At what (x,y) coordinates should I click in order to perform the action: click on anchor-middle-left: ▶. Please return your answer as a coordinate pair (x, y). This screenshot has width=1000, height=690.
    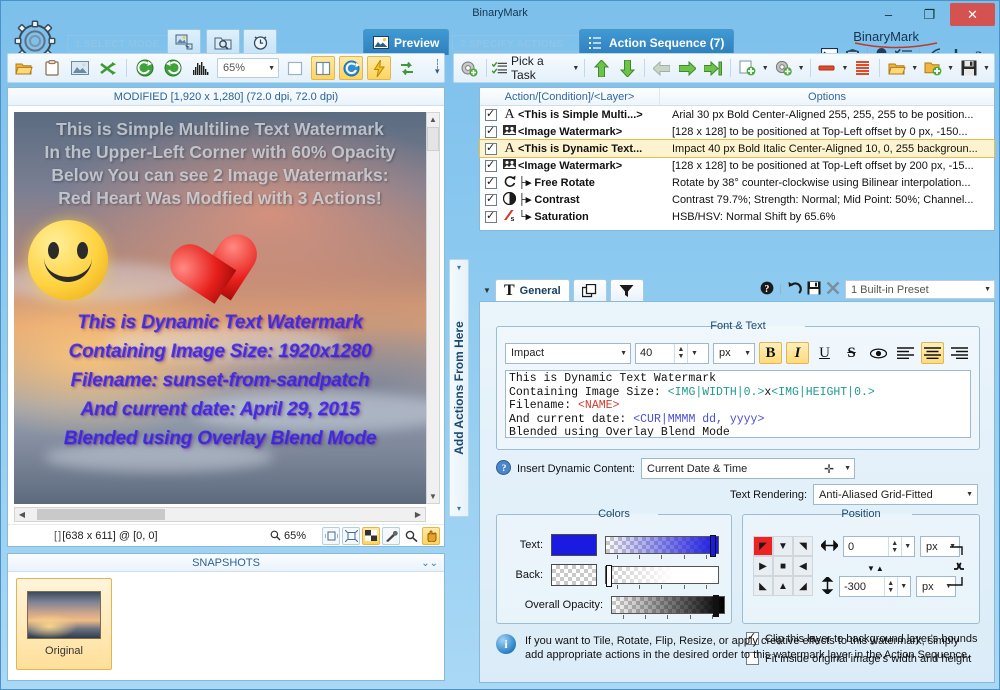
    Looking at the image, I should click on (763, 566).